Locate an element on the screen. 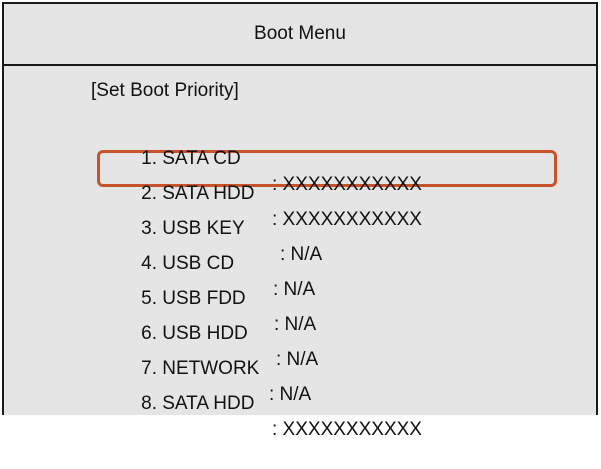 This screenshot has width=601, height=469. set-boot-priority-heading: [Set Boot Priority] is located at coordinates (165, 90).